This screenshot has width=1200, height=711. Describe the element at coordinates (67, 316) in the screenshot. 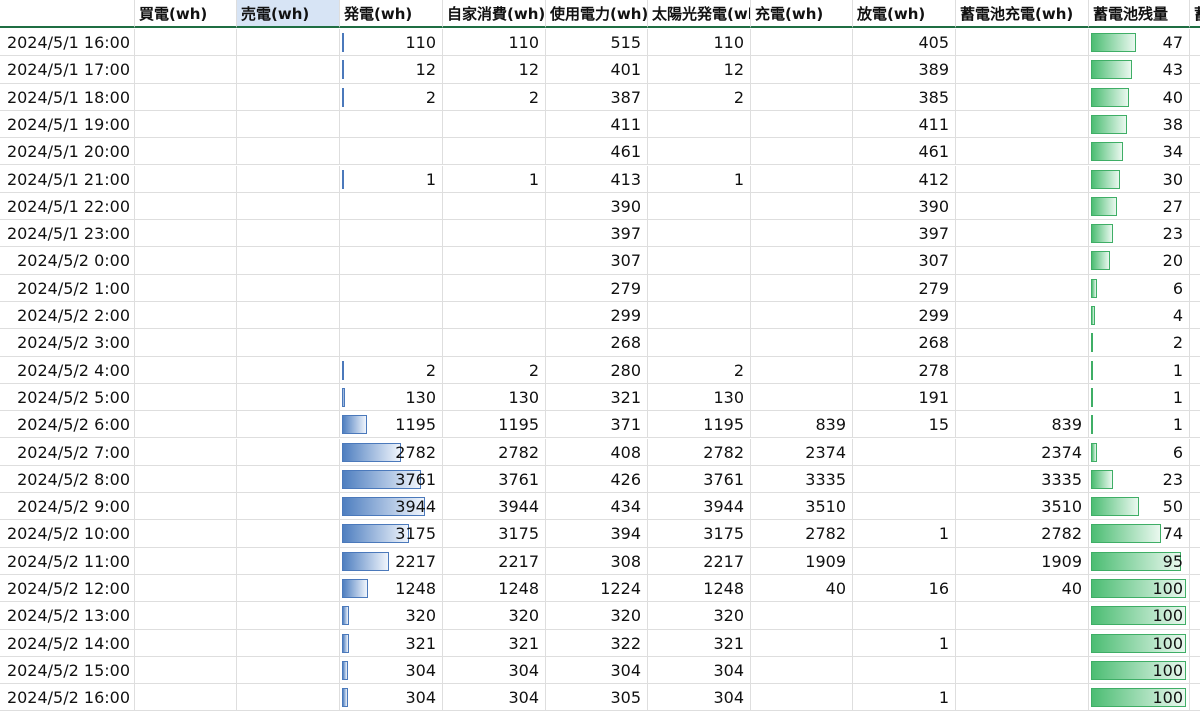

I see `cell-datetime: 2024/5/2 2:00` at that location.